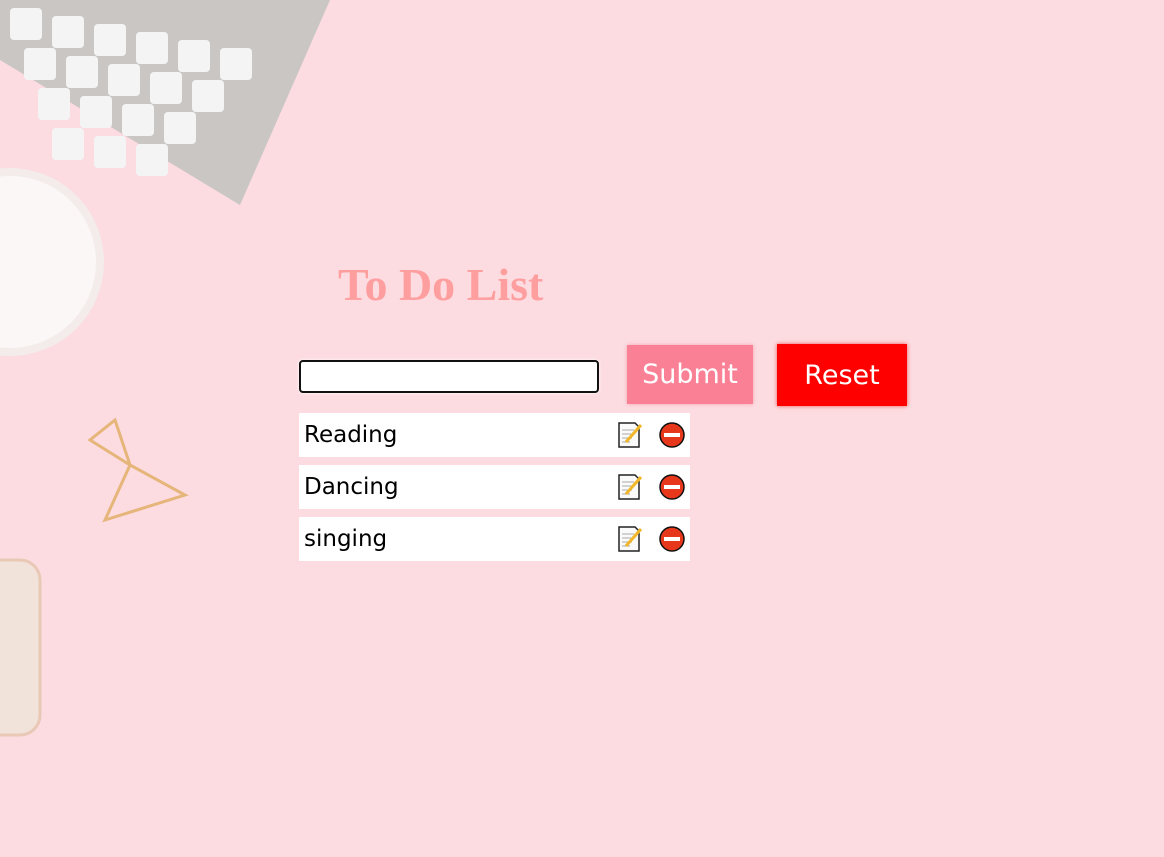 This screenshot has width=1164, height=857. Describe the element at coordinates (494, 487) in the screenshot. I see `todo-item: Dancing` at that location.